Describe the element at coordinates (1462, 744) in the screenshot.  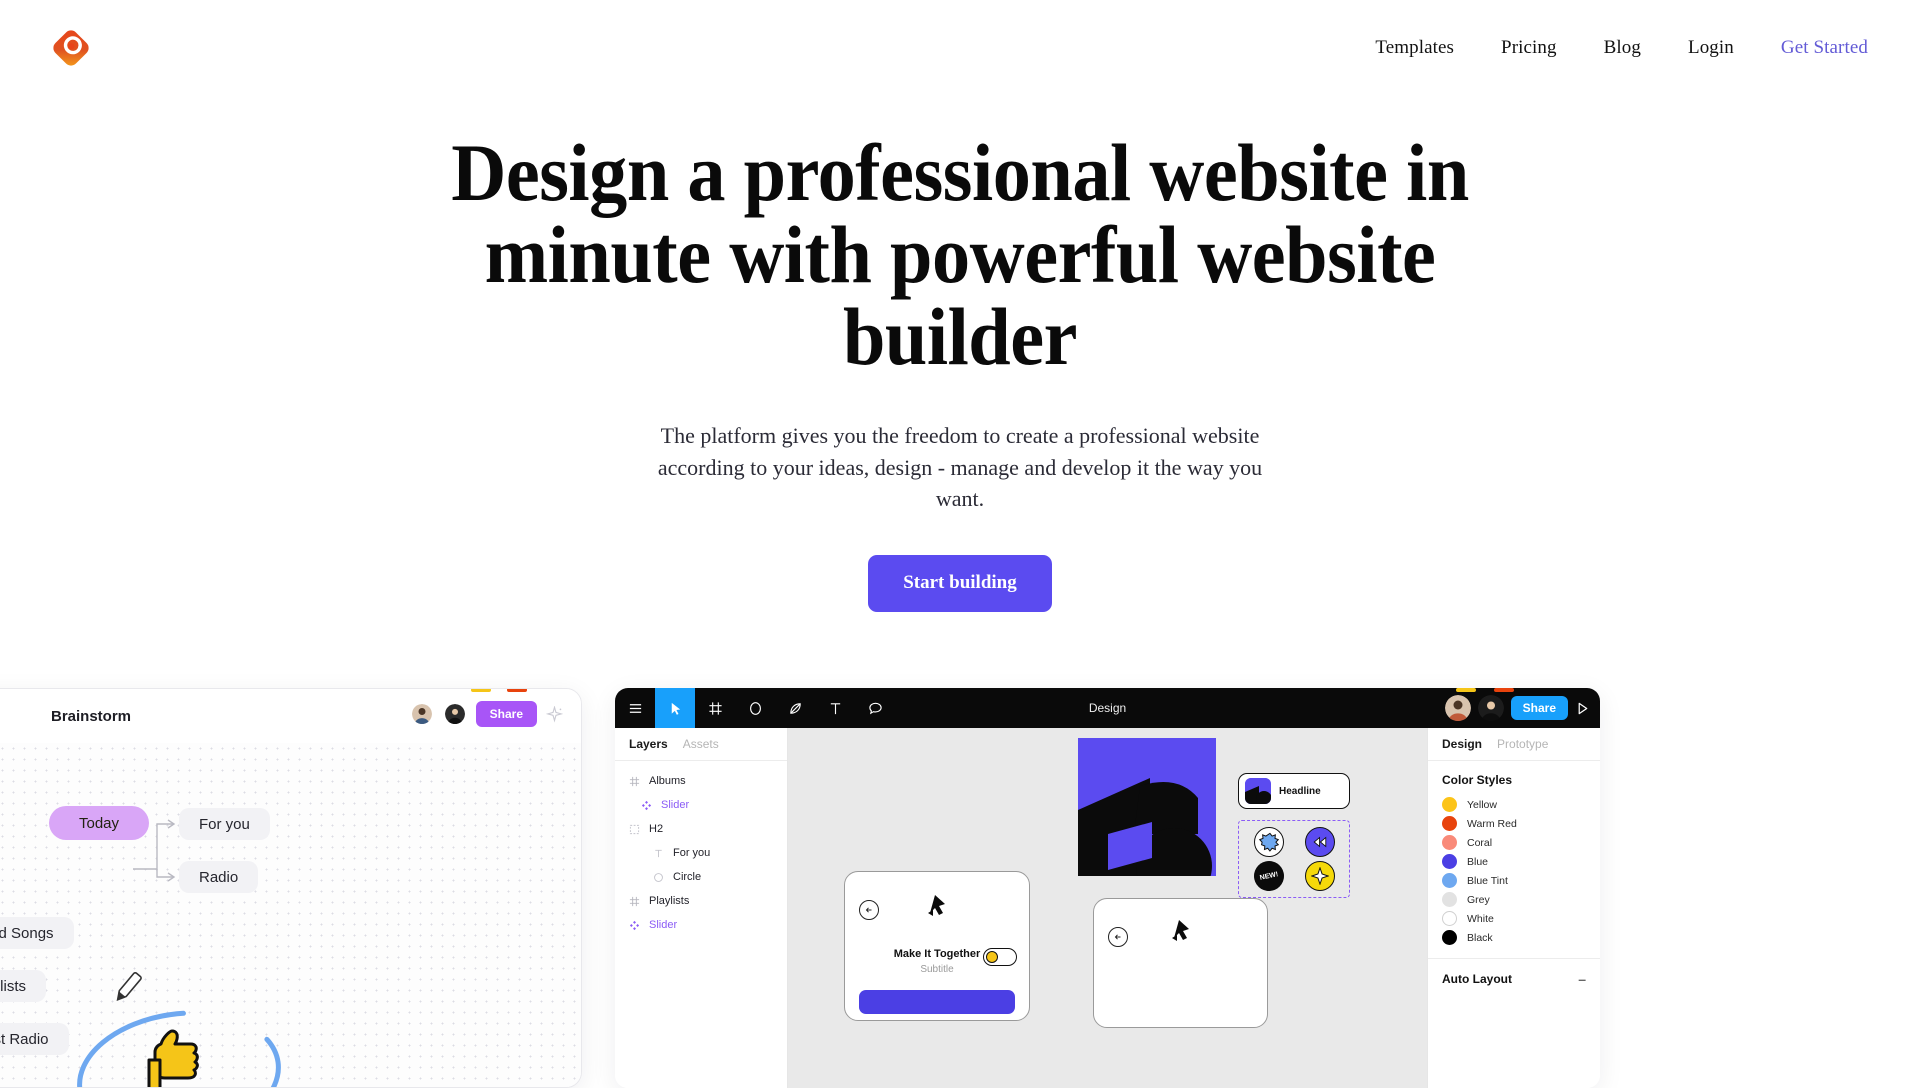
I see `tab-design: Design` at that location.